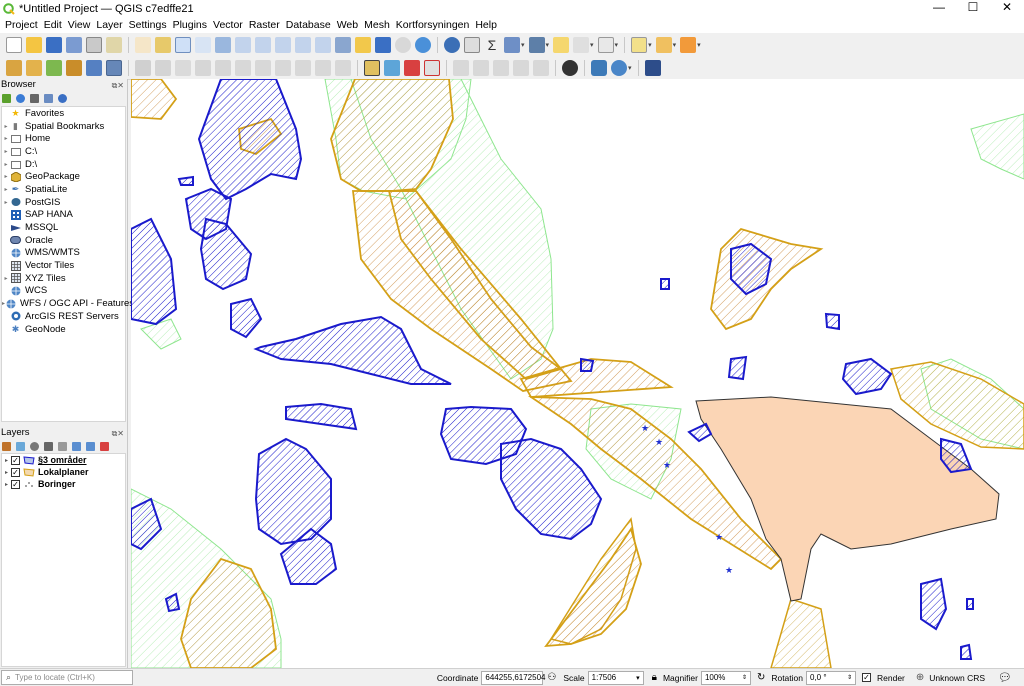 Image resolution: width=1024 pixels, height=686 pixels. I want to click on menu-plugins: Plugins, so click(190, 25).